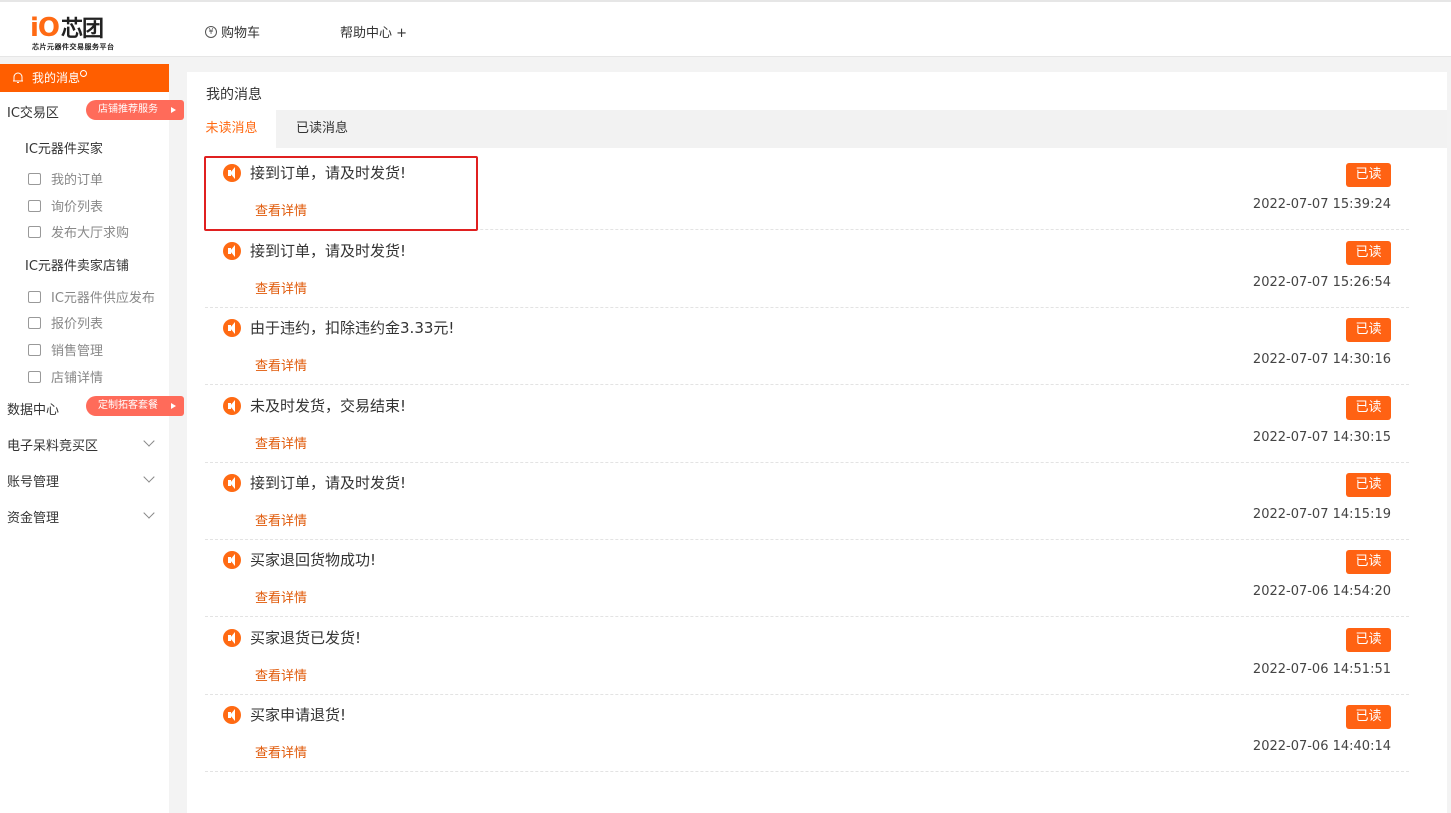 Image resolution: width=1451 pixels, height=813 pixels. Describe the element at coordinates (77, 324) in the screenshot. I see `sidebar-item-label: 报价列表` at that location.